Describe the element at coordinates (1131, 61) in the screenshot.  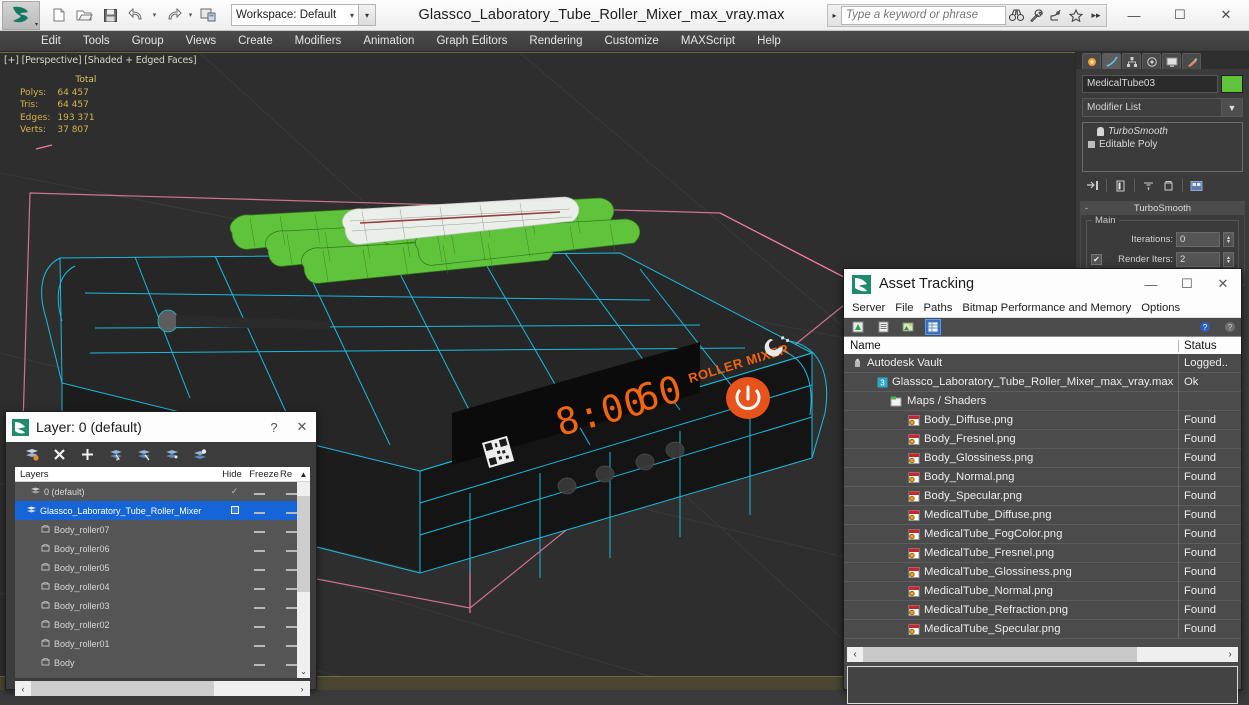
I see `hierarchy-tab` at that location.